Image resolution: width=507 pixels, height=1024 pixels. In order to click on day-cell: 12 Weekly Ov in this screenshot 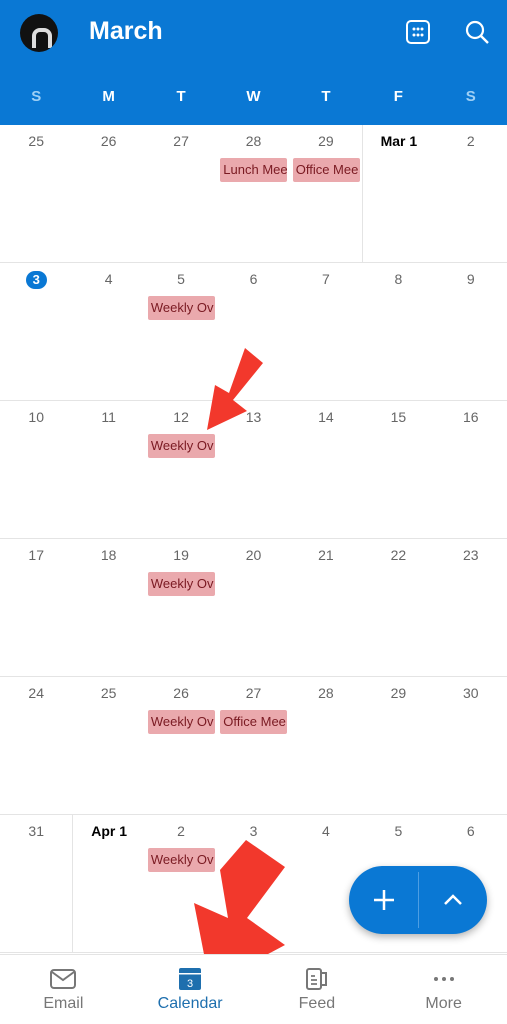, I will do `click(181, 470)`.